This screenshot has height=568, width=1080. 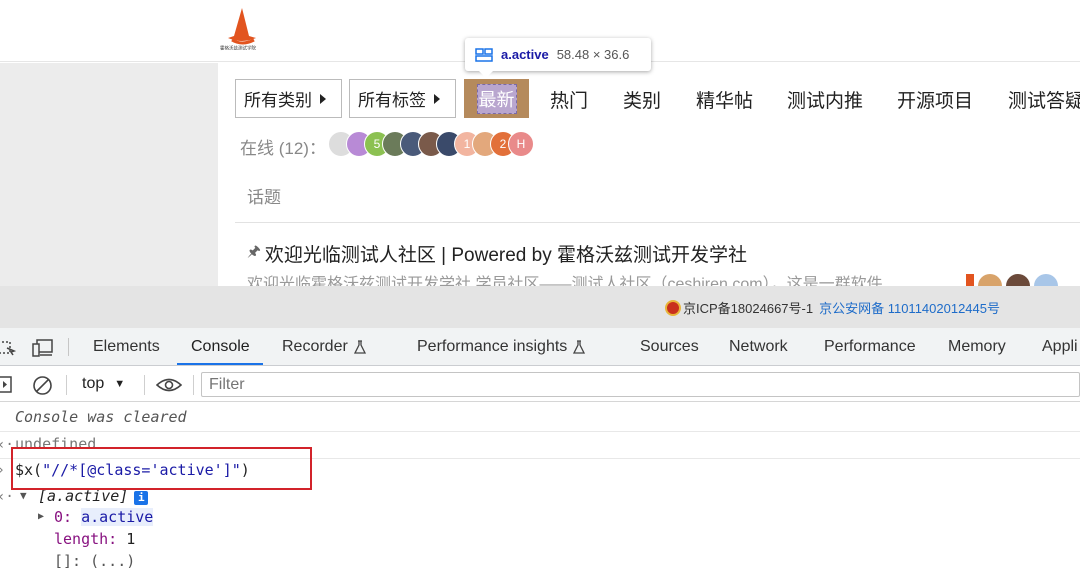 What do you see at coordinates (117, 517) in the screenshot?
I see `item-value: a.active` at bounding box center [117, 517].